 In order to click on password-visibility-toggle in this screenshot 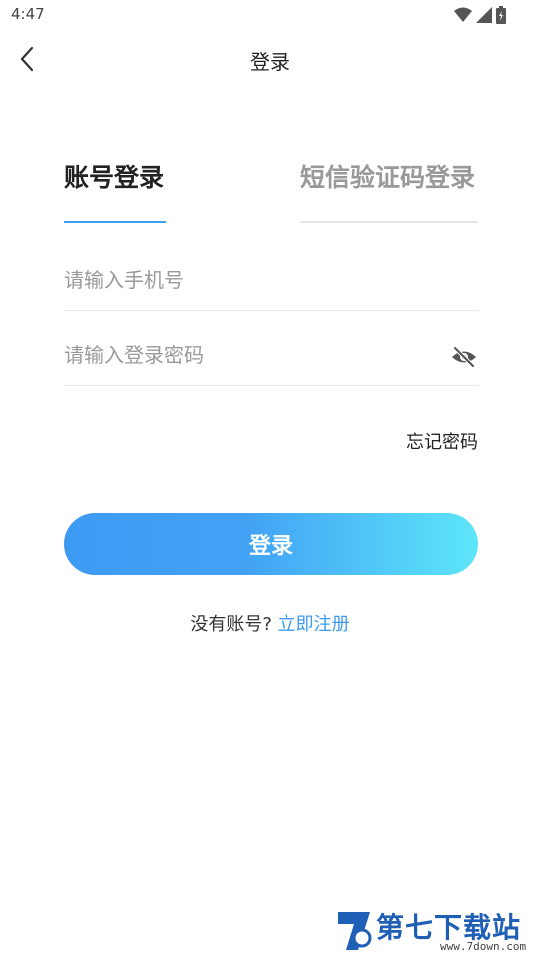, I will do `click(464, 357)`.